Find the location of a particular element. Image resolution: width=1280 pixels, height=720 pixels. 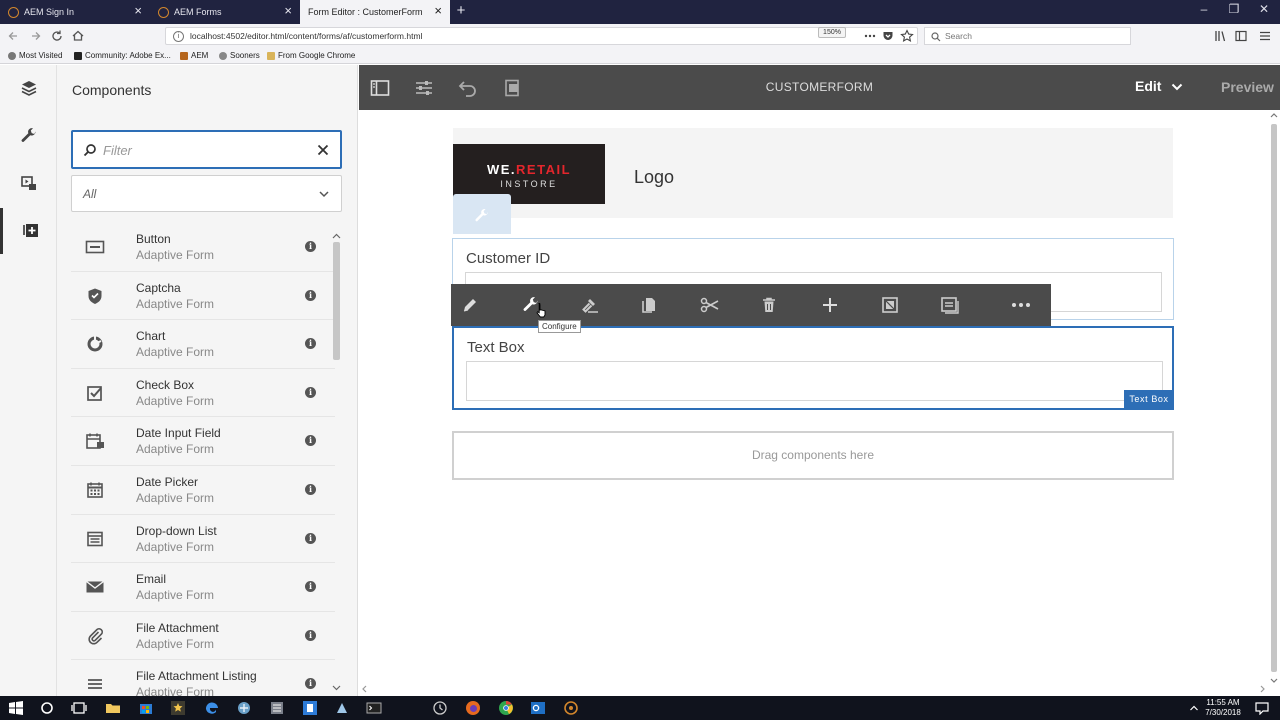

edge-icon is located at coordinates (212, 708).